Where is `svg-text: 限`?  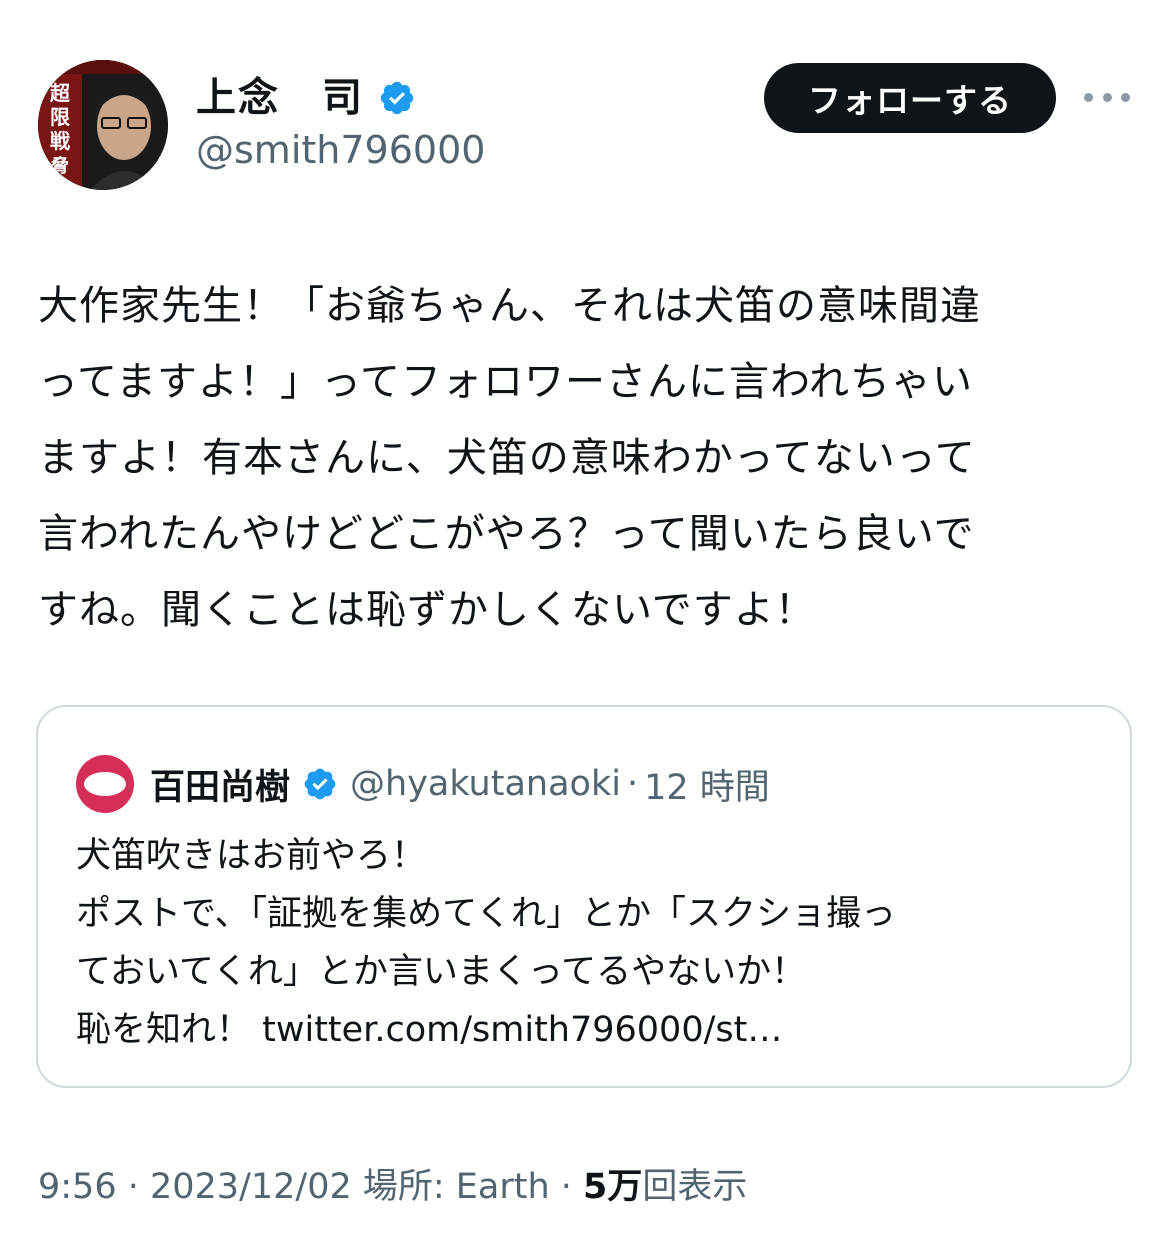
svg-text: 限 is located at coordinates (60, 117).